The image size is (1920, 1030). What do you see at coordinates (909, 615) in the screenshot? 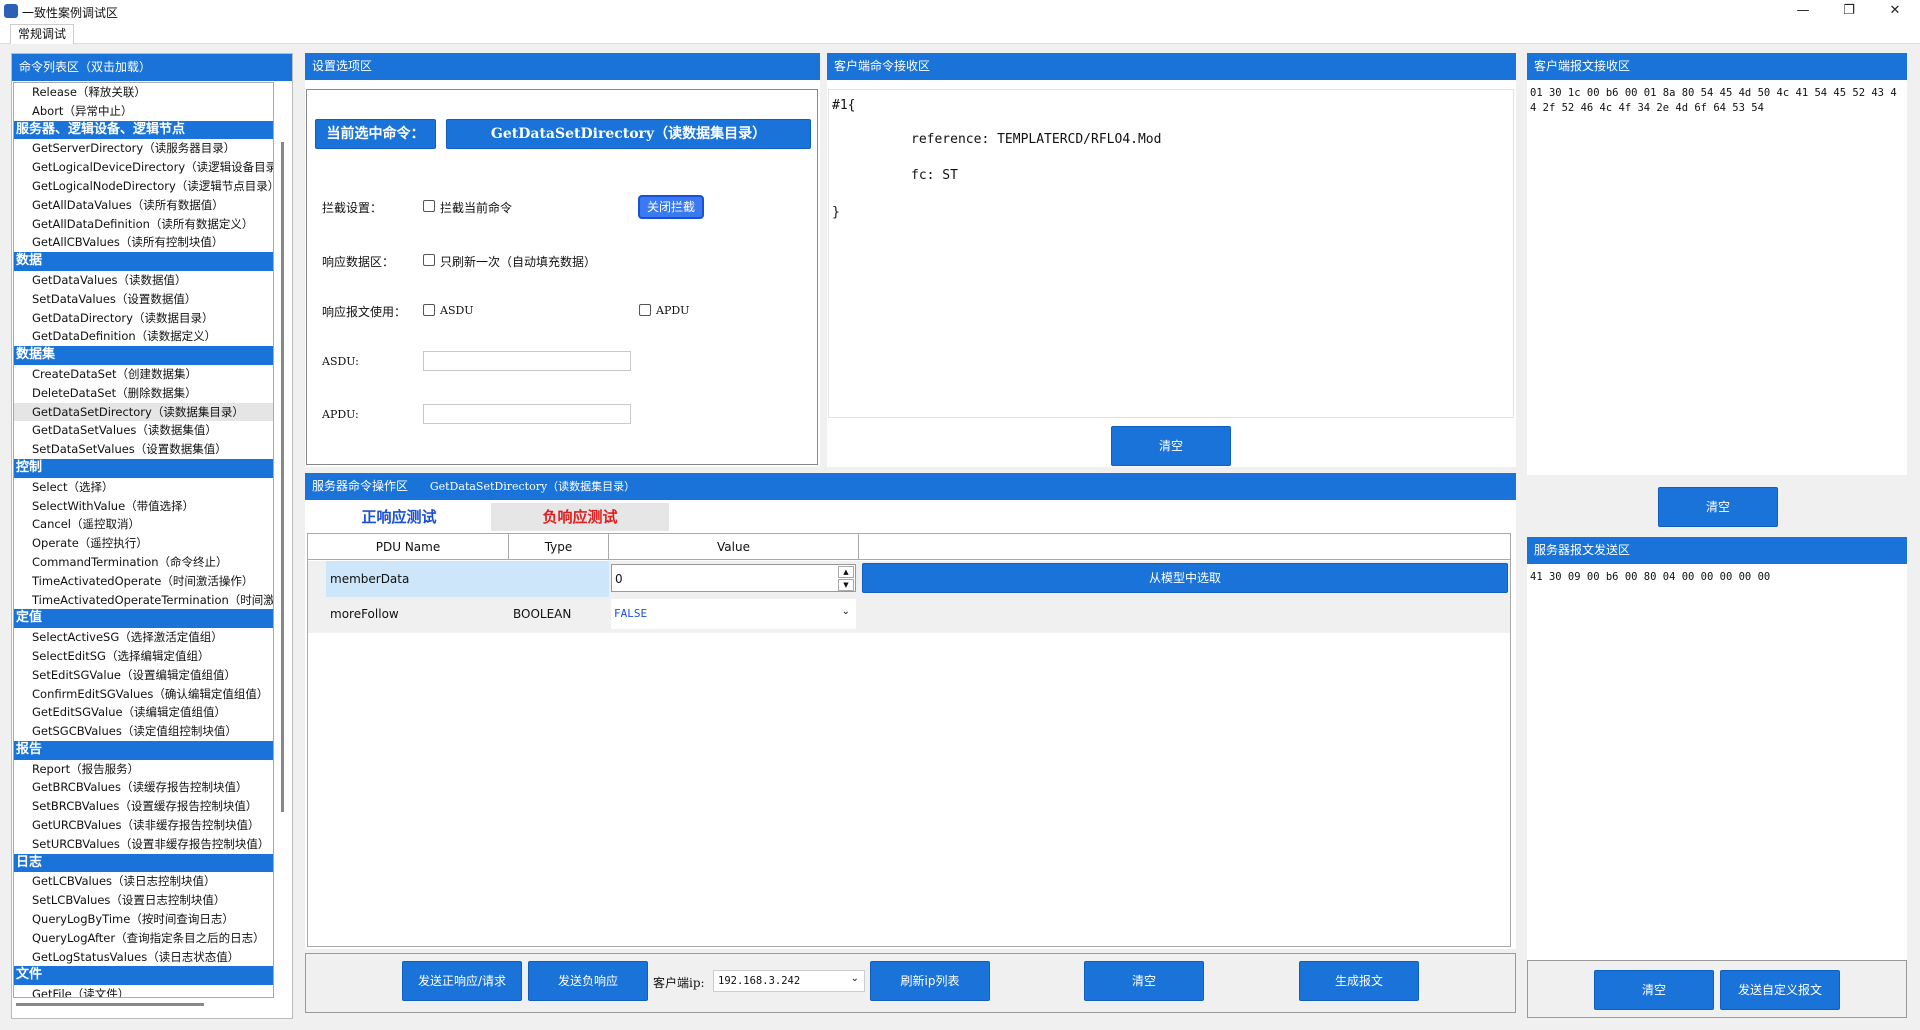
I see `table-row: moreFollow BOOLEAN FALSE ⌄` at bounding box center [909, 615].